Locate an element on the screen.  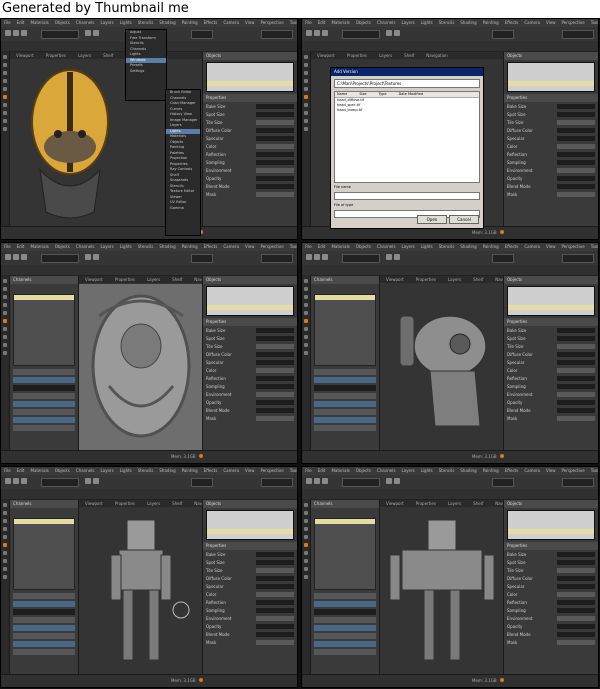
open-icon is located at coordinates (16, 257).